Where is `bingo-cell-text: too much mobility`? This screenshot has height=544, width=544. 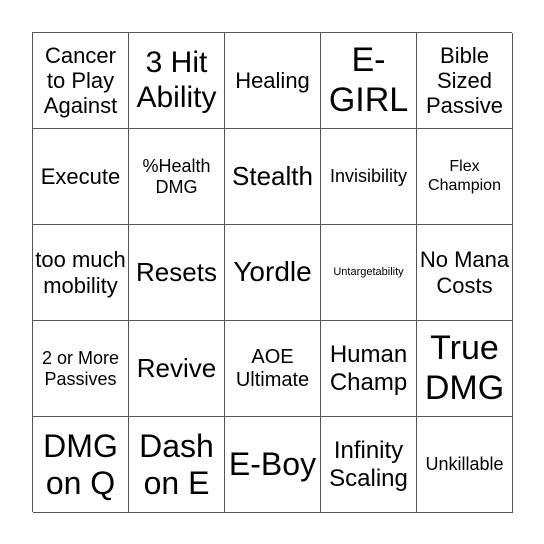 bingo-cell-text: too much mobility is located at coordinates (80, 272).